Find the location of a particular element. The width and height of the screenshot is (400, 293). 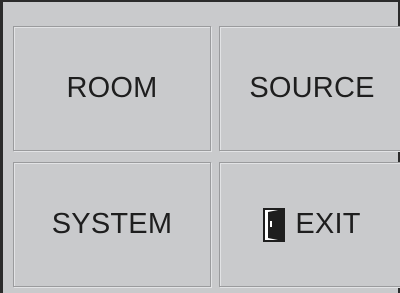

exit-button-label: EXIT is located at coordinates (328, 224).